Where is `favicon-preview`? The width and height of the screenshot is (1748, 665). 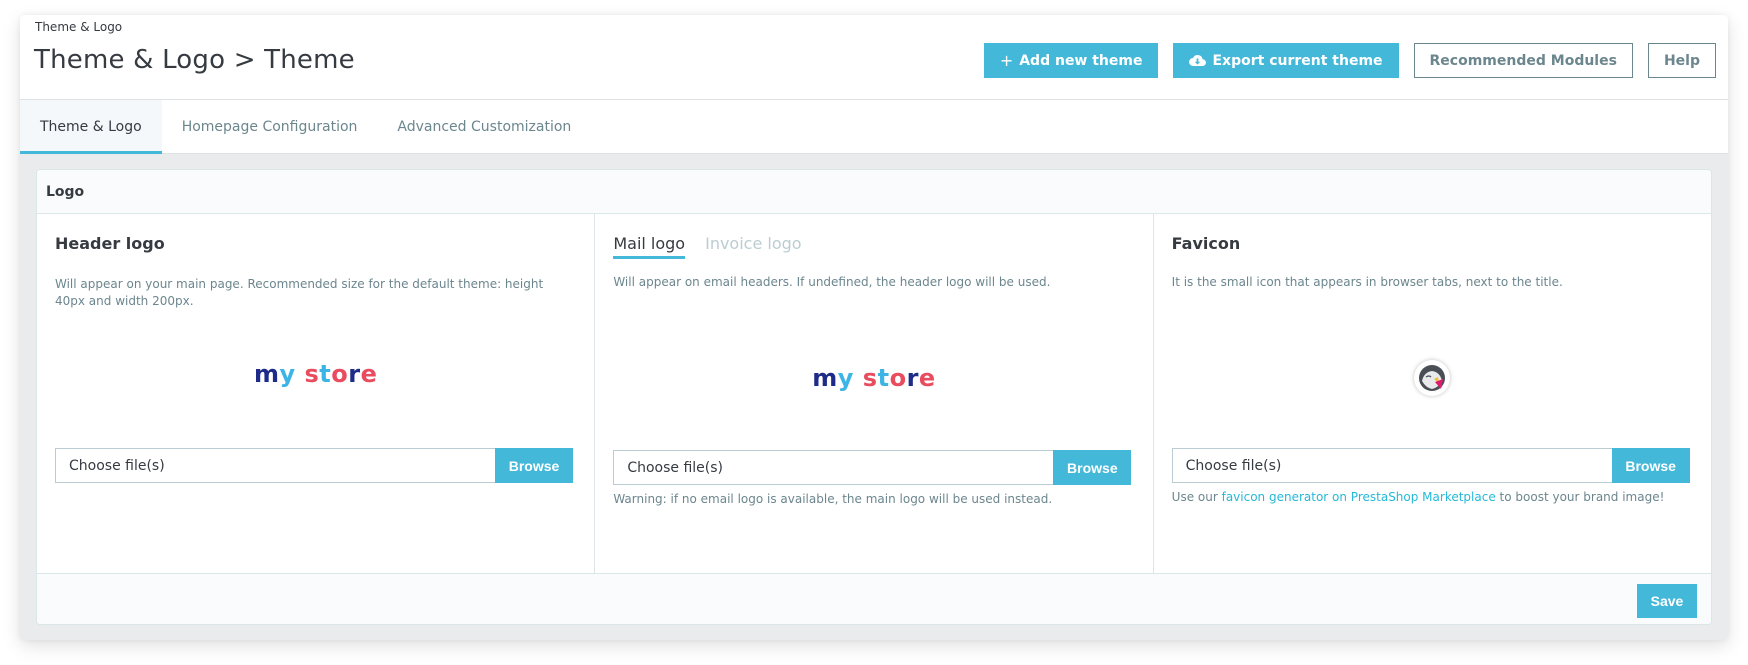 favicon-preview is located at coordinates (1432, 378).